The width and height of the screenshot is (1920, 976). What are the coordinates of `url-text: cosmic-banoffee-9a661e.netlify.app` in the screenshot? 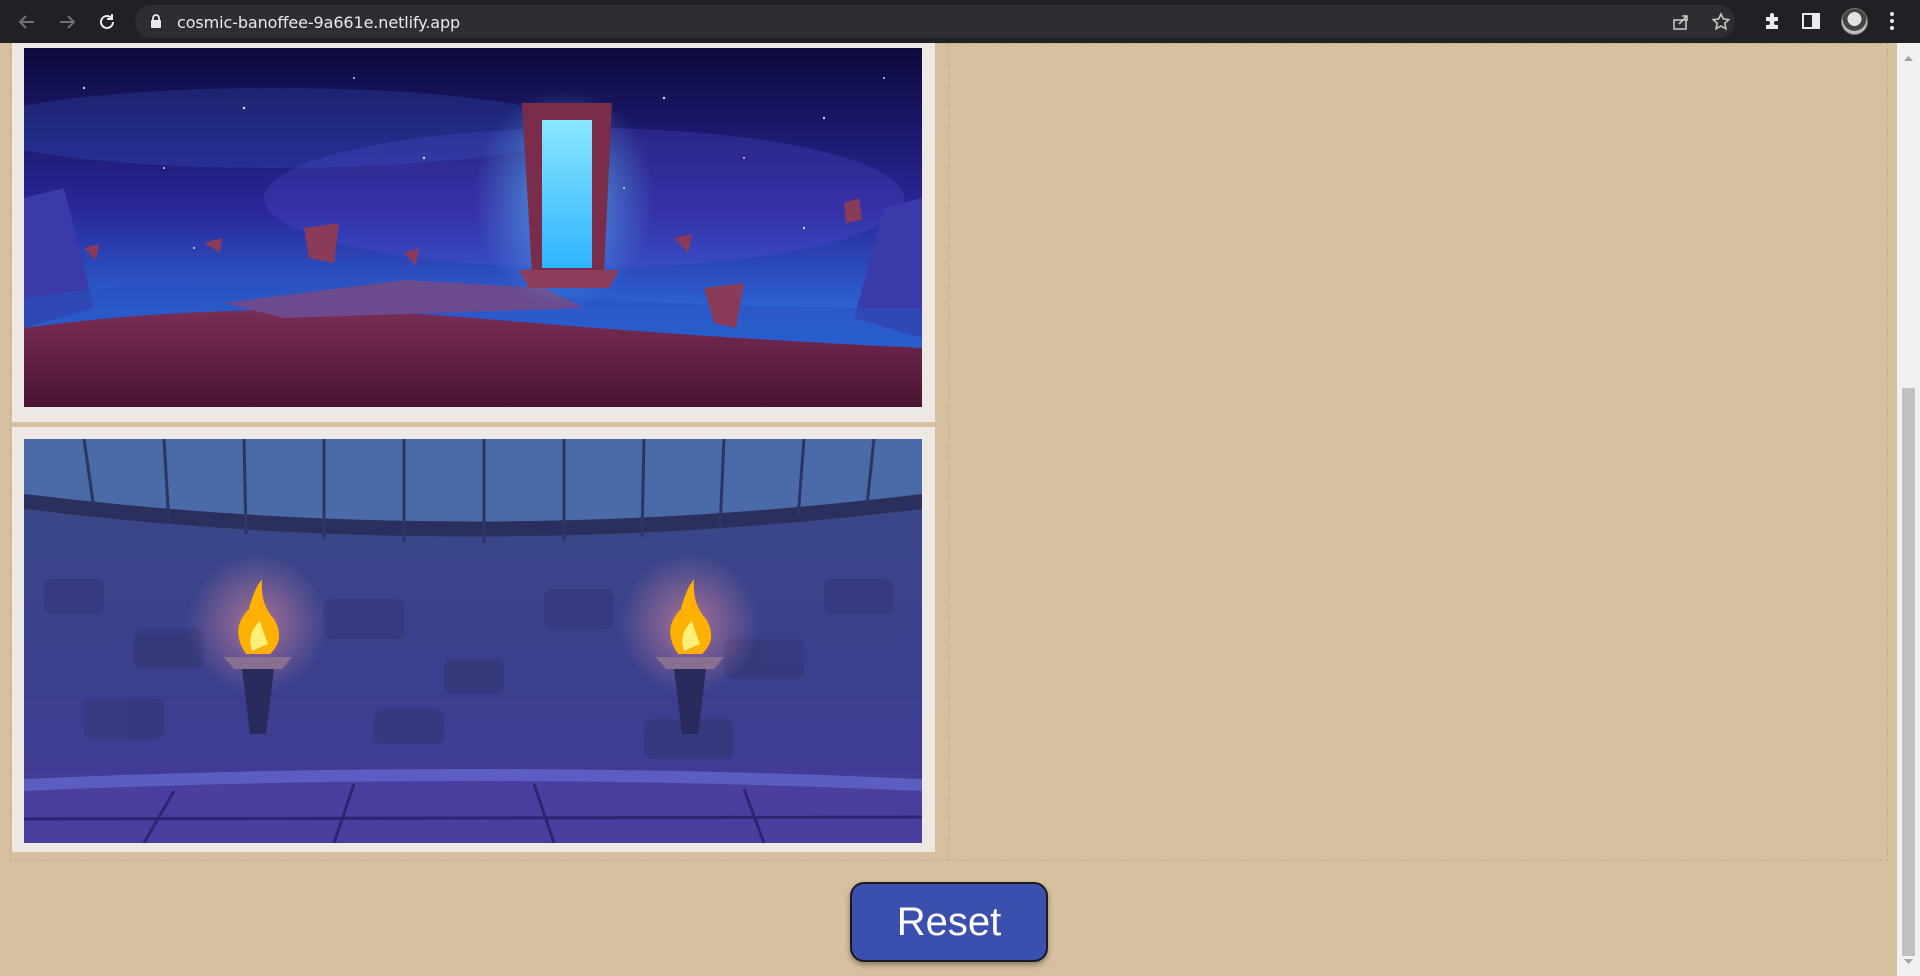 It's located at (318, 22).